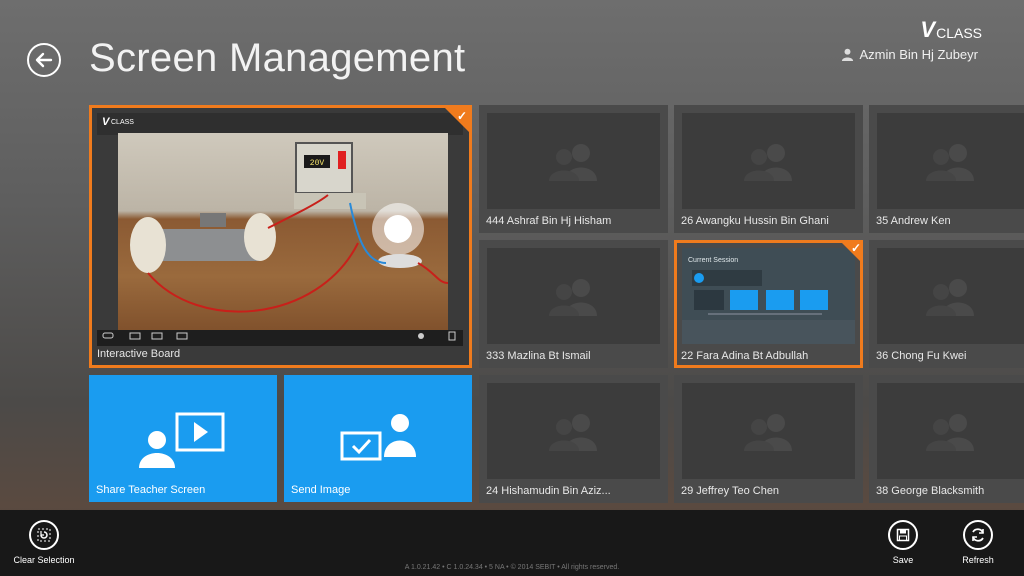  I want to click on send-image-icon, so click(378, 437).